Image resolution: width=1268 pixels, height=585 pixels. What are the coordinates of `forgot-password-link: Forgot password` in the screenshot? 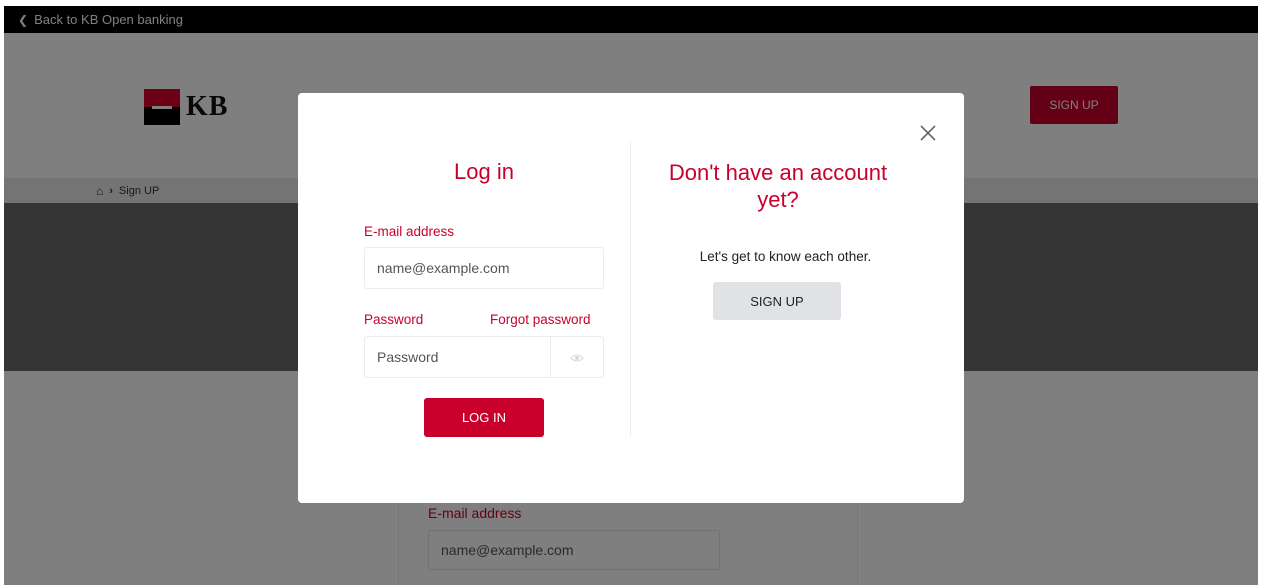 It's located at (540, 319).